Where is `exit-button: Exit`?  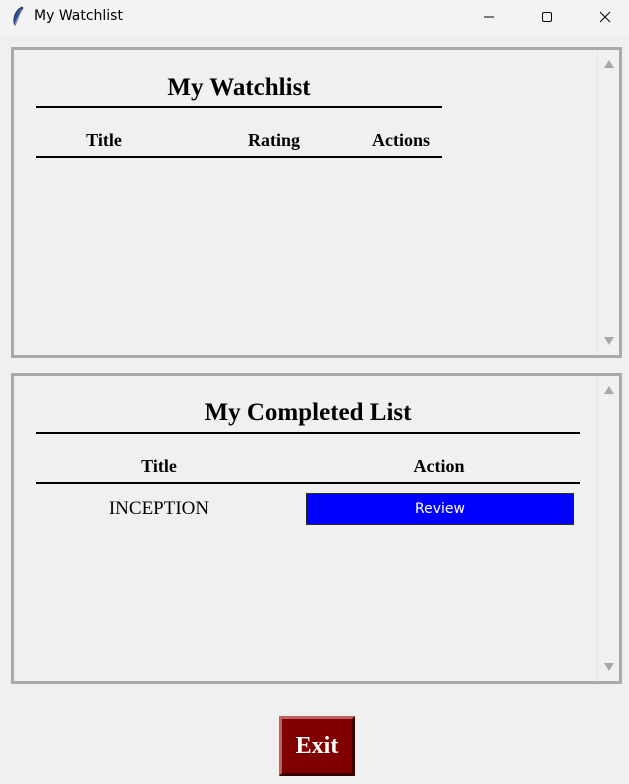
exit-button: Exit is located at coordinates (317, 746).